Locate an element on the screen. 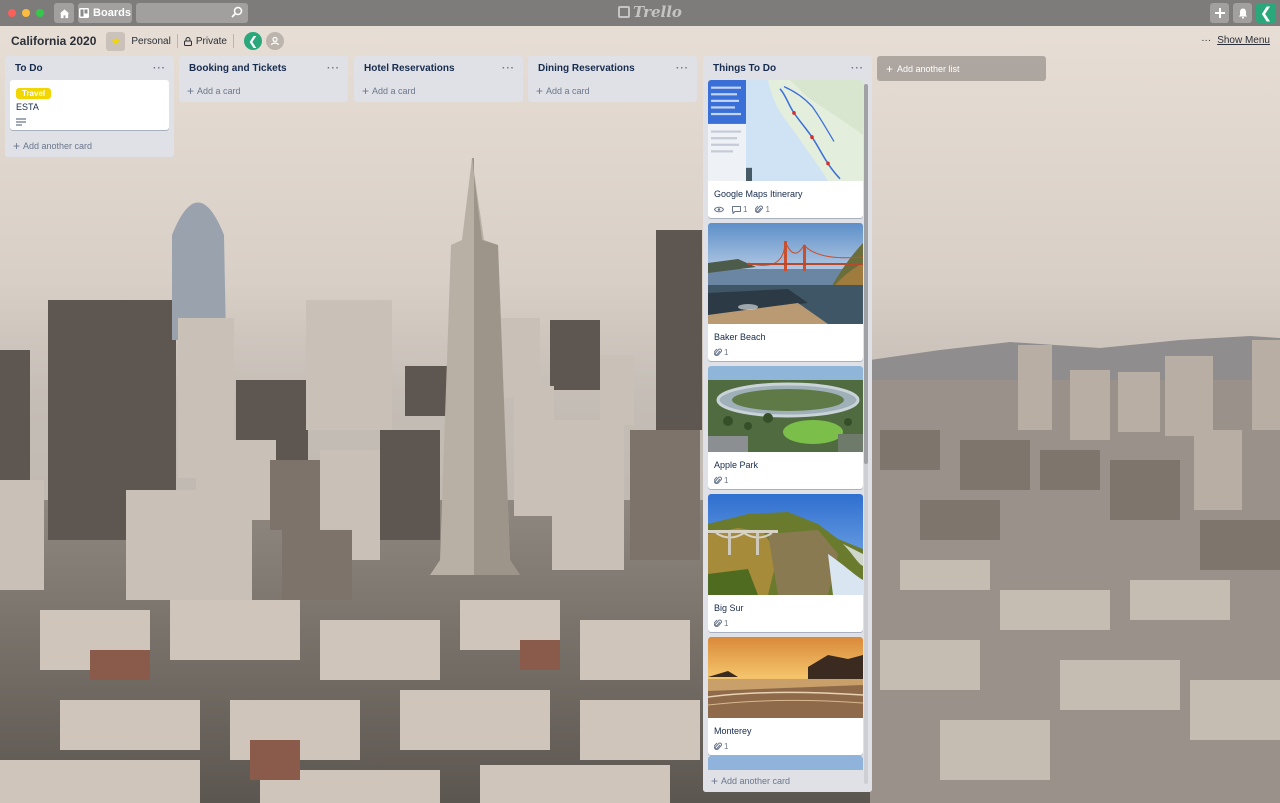 The image size is (1280, 803). board-title: California 2020 is located at coordinates (53, 41).